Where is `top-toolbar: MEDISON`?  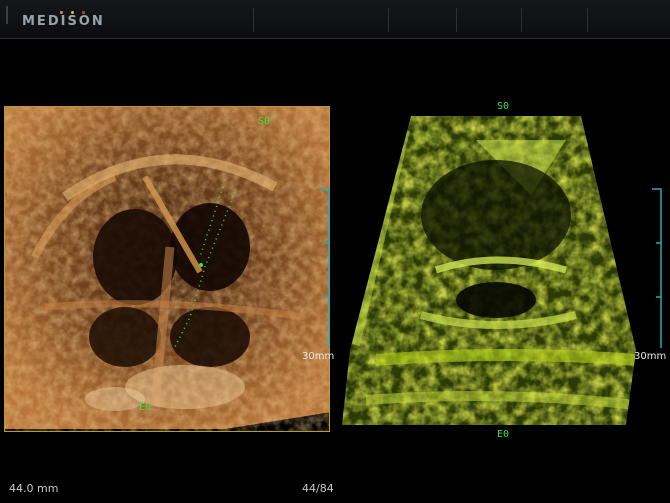
top-toolbar: MEDISON is located at coordinates (335, 19).